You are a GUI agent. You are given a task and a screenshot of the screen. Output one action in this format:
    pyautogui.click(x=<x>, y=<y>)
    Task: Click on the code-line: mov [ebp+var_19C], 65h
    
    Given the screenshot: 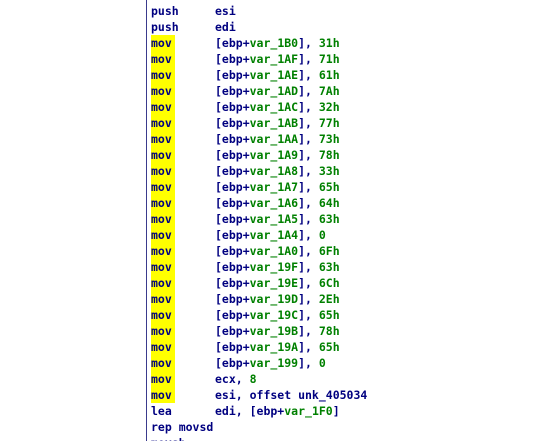 What is the action you would take?
    pyautogui.click(x=343, y=315)
    